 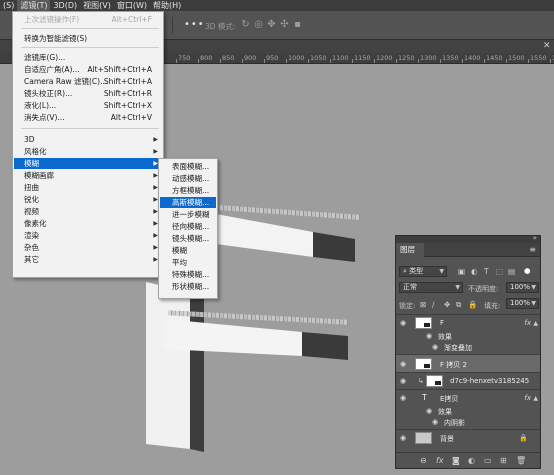 What do you see at coordinates (468, 437) in the screenshot?
I see `layer-row: ◉ 背景 🔒` at bounding box center [468, 437].